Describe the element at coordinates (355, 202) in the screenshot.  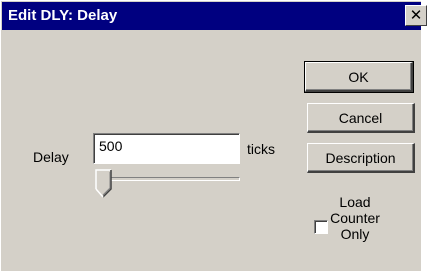
I see `load-counter-only-line-1: Load` at that location.